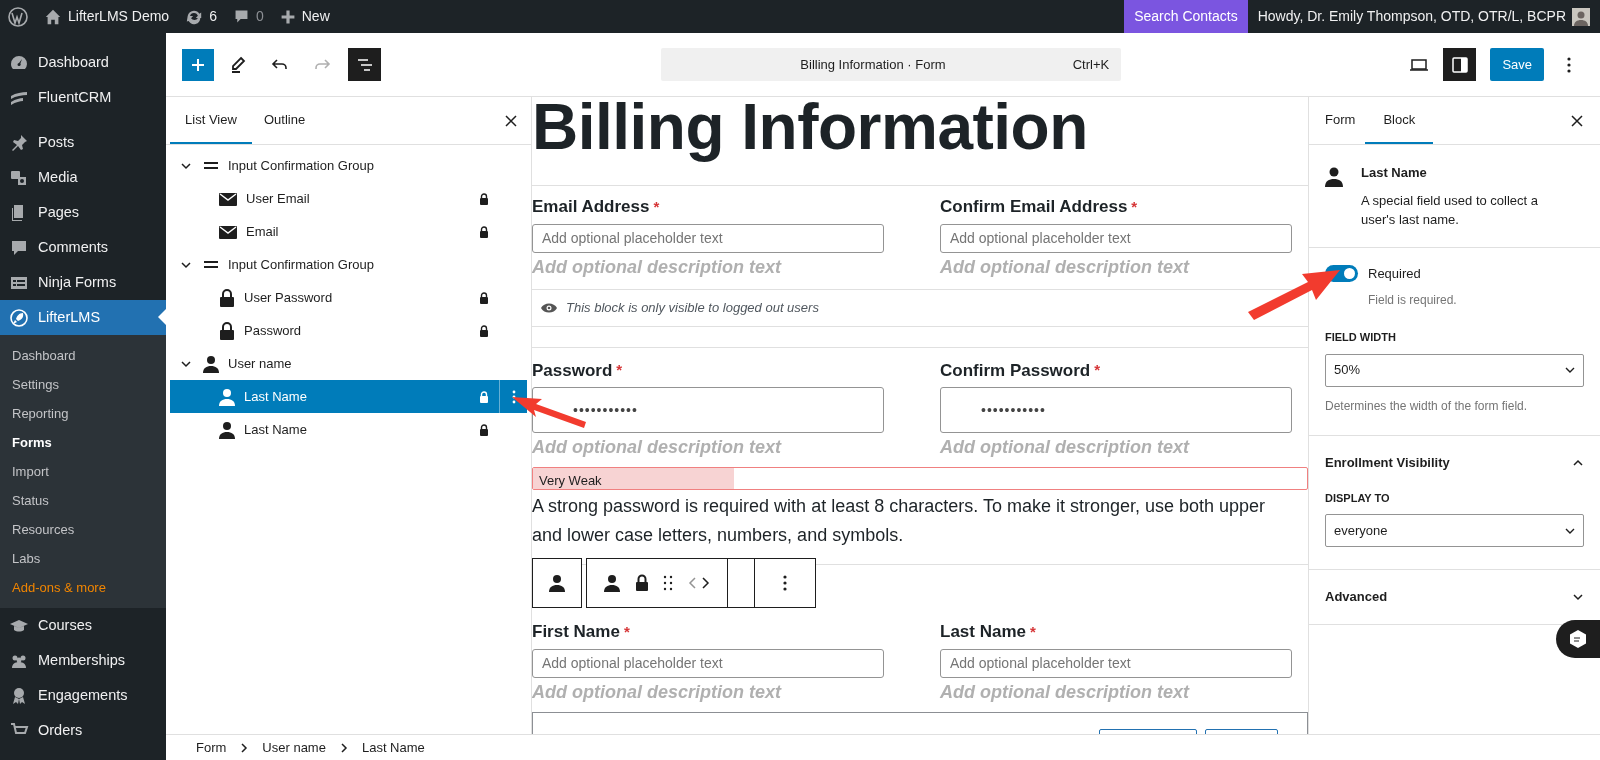  I want to click on submenu-item: Status, so click(83, 500).